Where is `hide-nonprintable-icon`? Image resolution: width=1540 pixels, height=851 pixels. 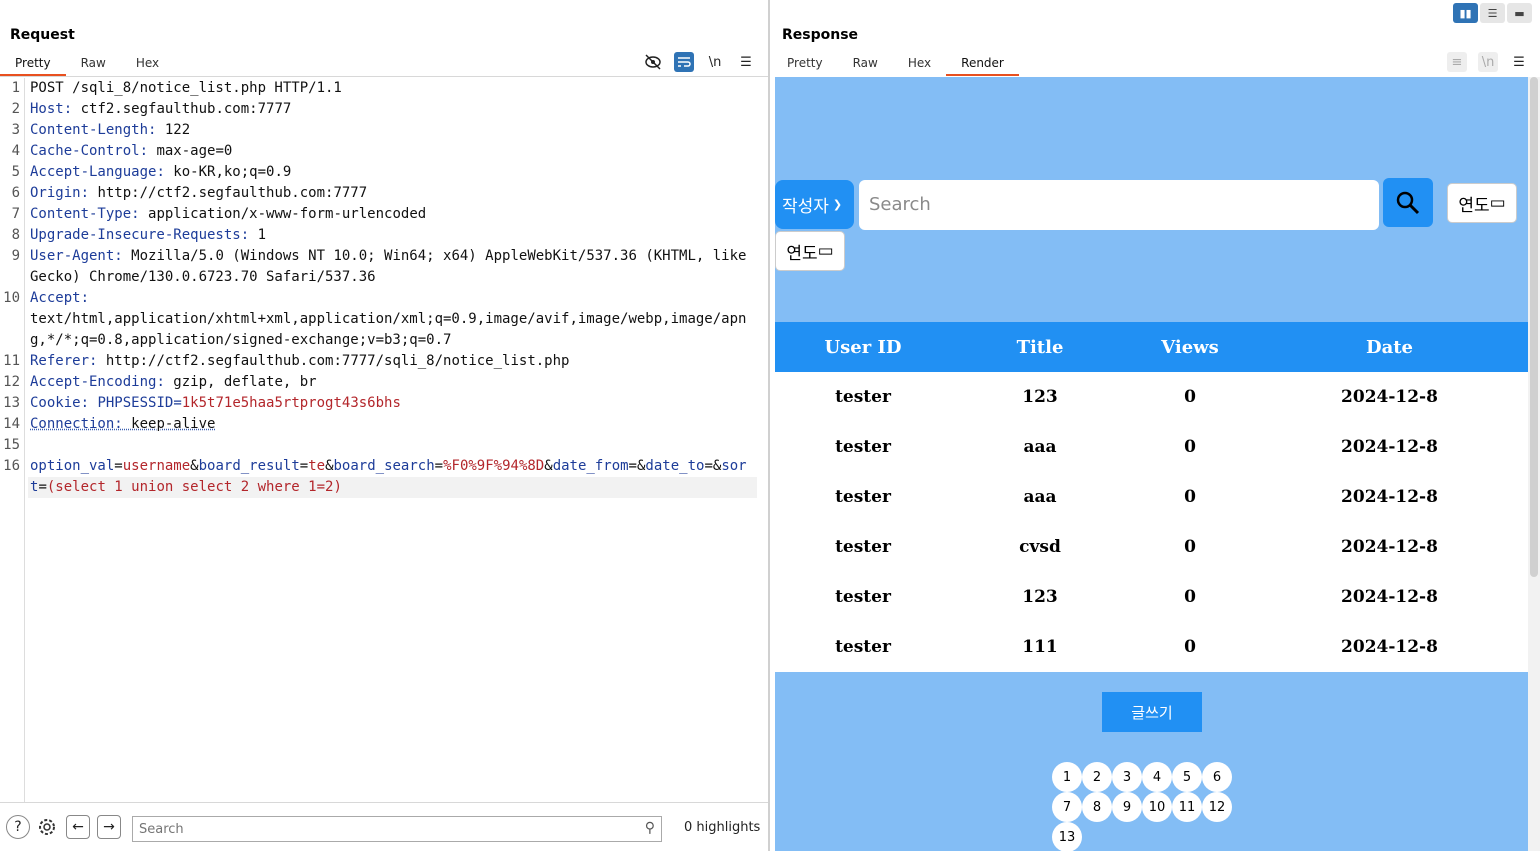
hide-nonprintable-icon is located at coordinates (653, 62).